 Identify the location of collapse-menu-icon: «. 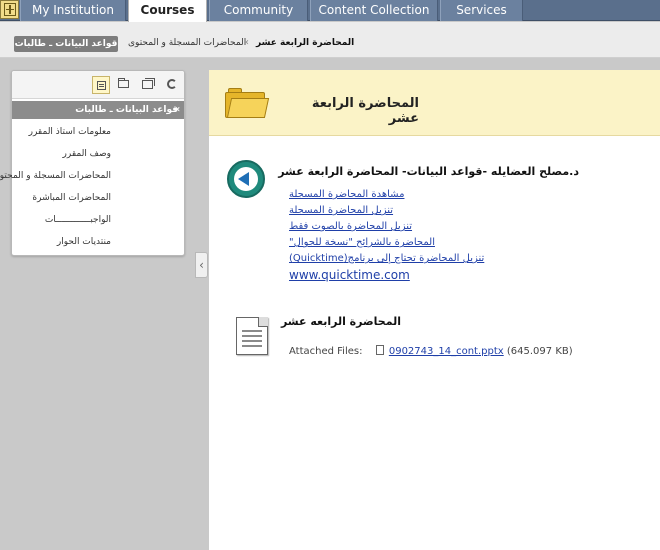
(177, 110).